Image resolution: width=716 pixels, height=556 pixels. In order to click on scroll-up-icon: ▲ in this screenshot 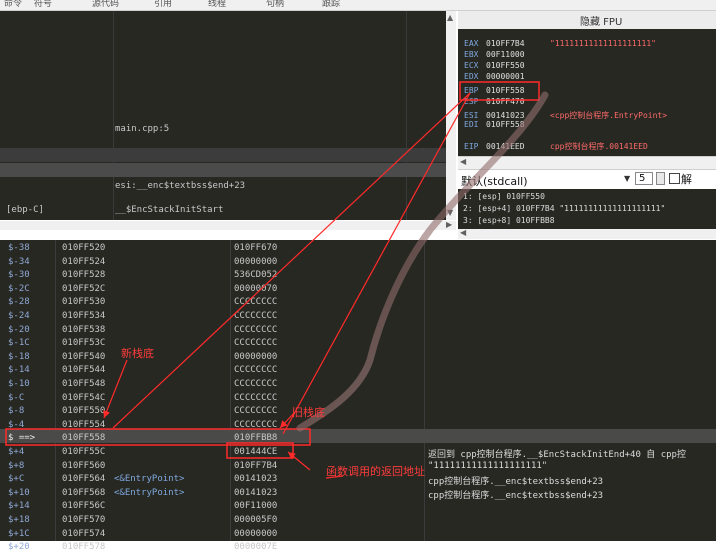, I will do `click(450, 17)`.